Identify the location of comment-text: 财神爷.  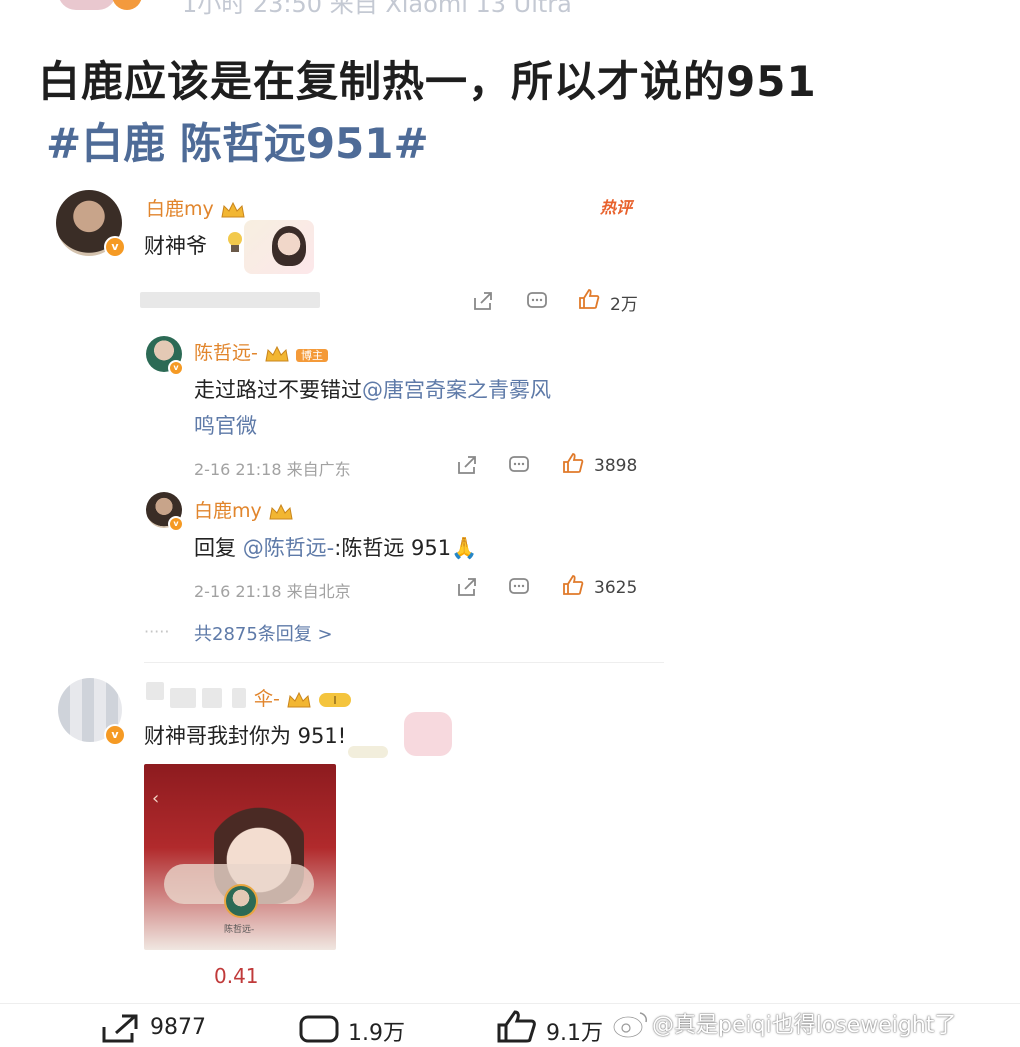
(175, 246).